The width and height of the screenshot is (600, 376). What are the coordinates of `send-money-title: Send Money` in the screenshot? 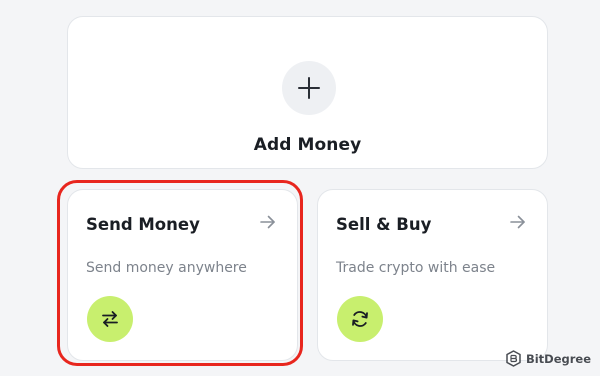 It's located at (143, 224).